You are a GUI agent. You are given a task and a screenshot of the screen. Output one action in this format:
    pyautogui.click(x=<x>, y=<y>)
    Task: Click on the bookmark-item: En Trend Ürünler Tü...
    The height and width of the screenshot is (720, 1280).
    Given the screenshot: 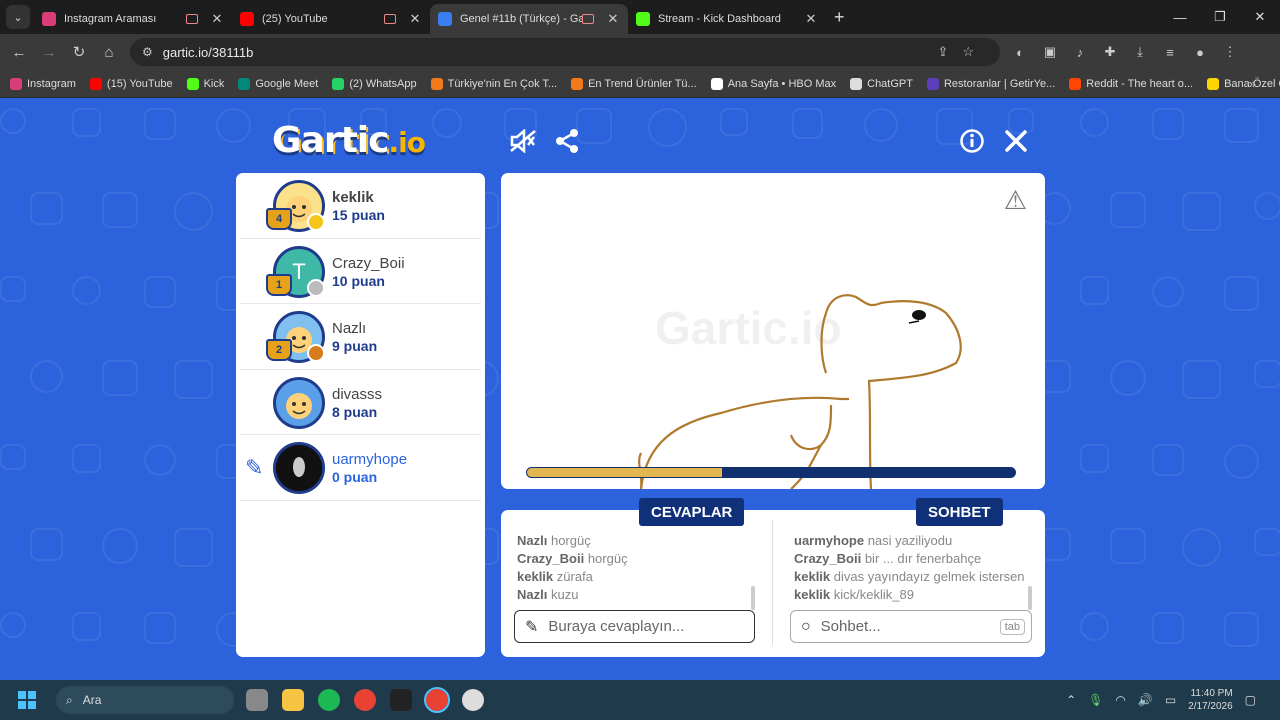 What is the action you would take?
    pyautogui.click(x=634, y=83)
    